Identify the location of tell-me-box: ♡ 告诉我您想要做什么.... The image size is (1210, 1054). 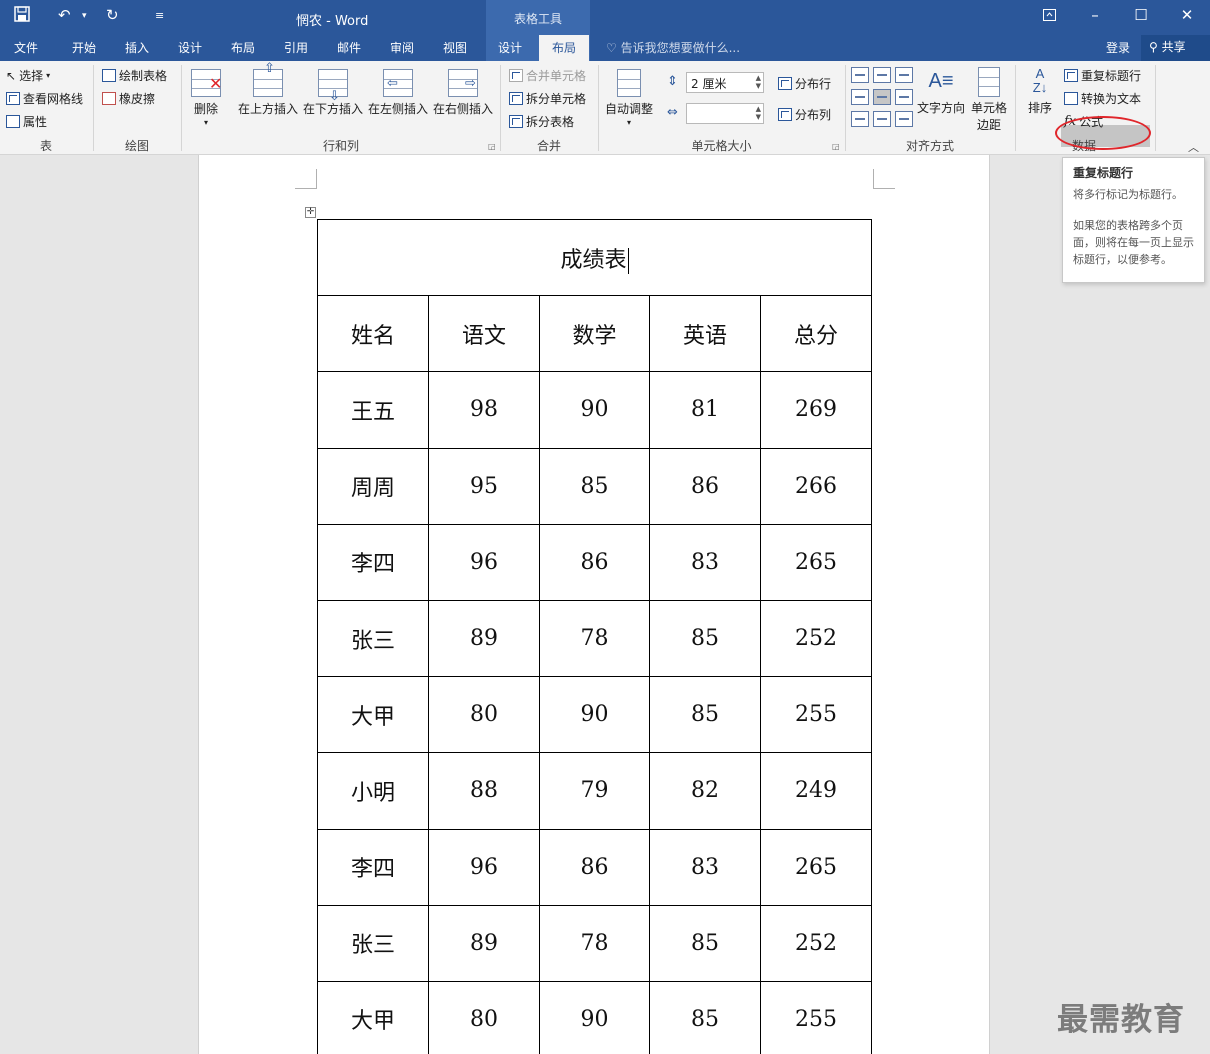
(673, 47).